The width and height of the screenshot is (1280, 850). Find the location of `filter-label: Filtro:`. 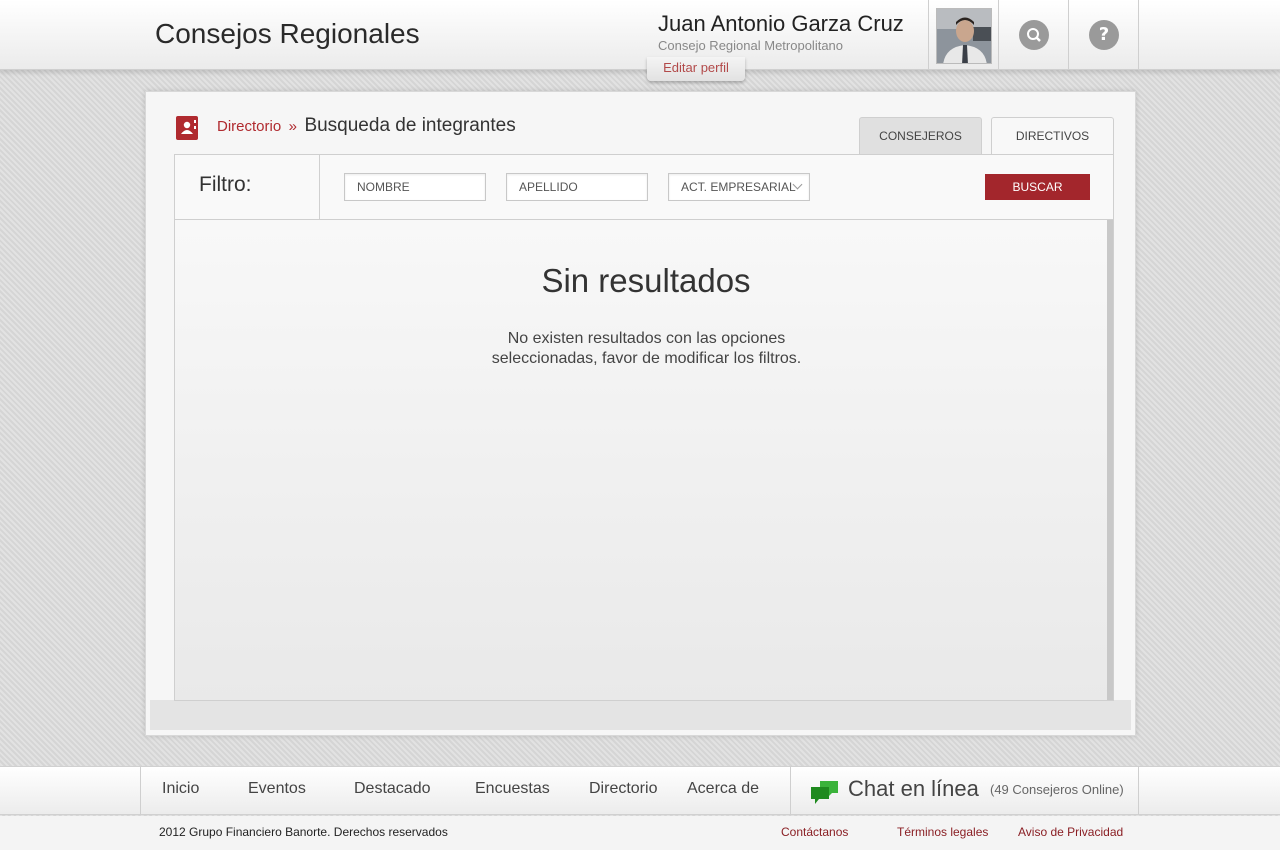

filter-label: Filtro: is located at coordinates (225, 184).